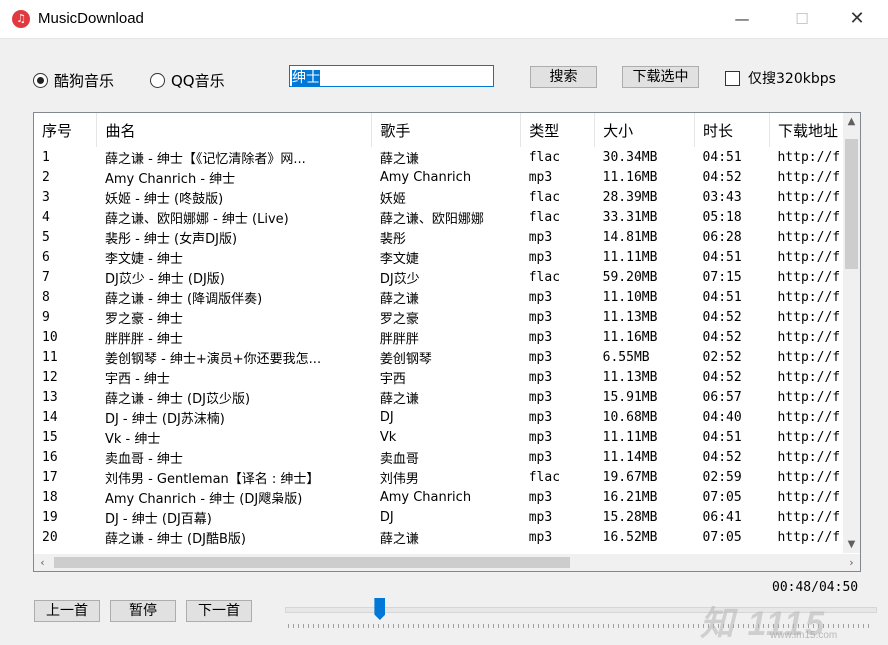 This screenshot has height=645, width=888. I want to click on table-row: 12 宇西 - 绅士 宇西 mp3 11.13MB 04:52 http://f, so click(447, 377).